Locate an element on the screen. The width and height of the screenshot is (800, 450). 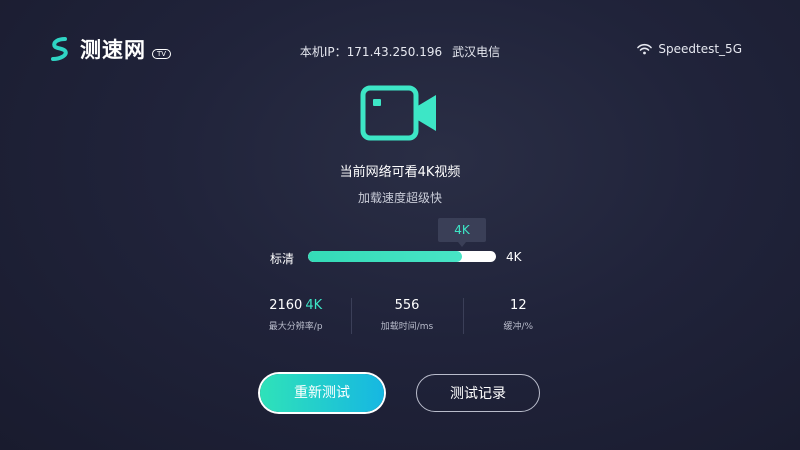
stat-value: 2160 4K is located at coordinates (295, 306).